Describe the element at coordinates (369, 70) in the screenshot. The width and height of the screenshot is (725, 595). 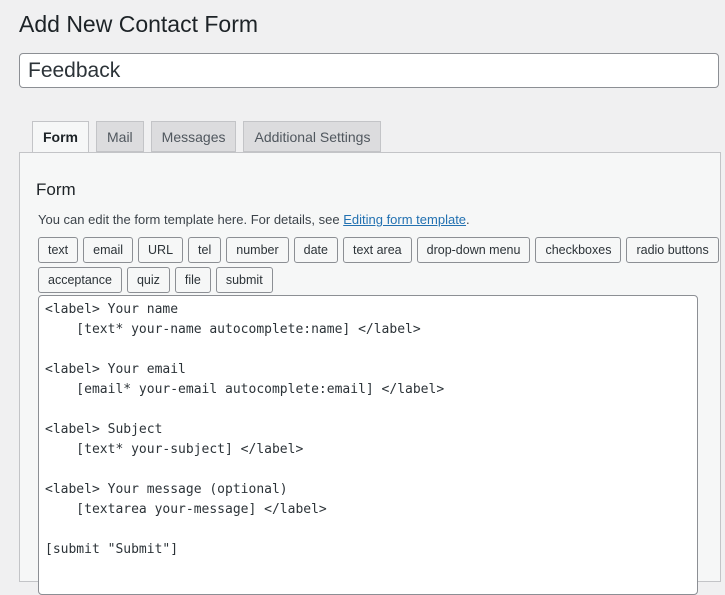
I see `form-title-input` at that location.